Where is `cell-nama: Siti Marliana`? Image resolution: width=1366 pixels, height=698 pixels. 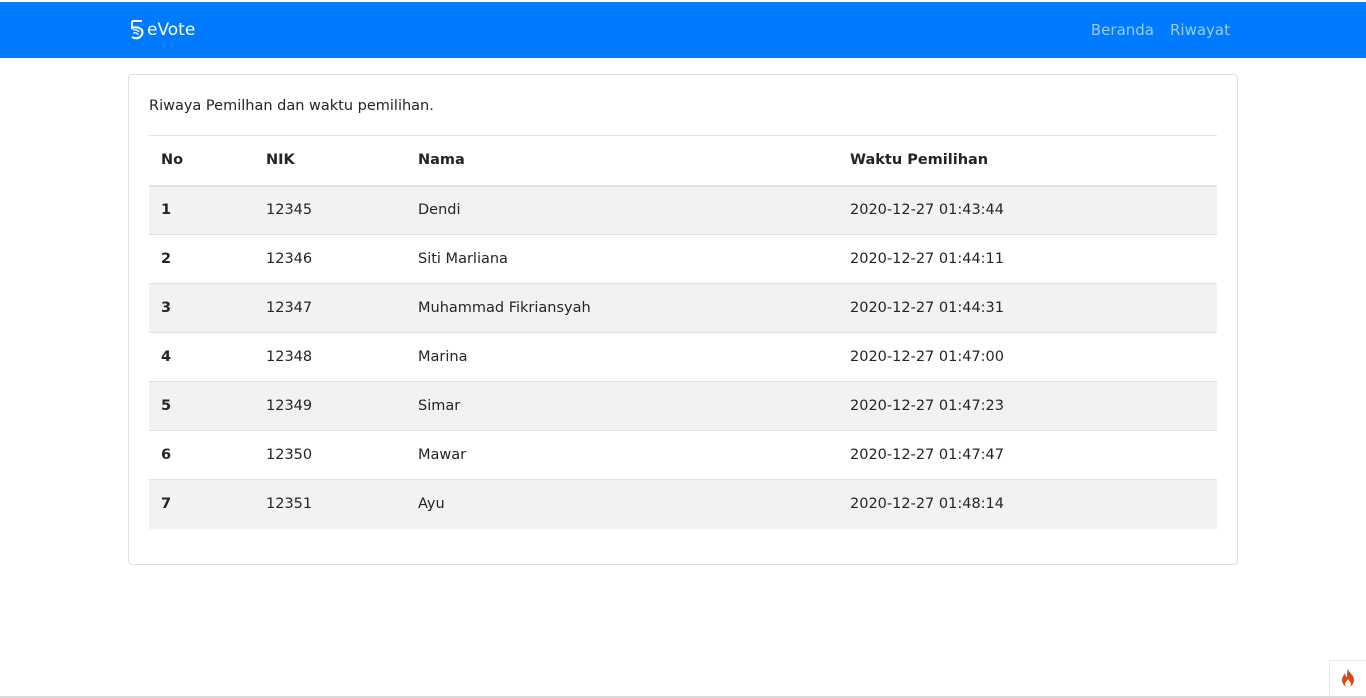 cell-nama: Siti Marliana is located at coordinates (622, 259).